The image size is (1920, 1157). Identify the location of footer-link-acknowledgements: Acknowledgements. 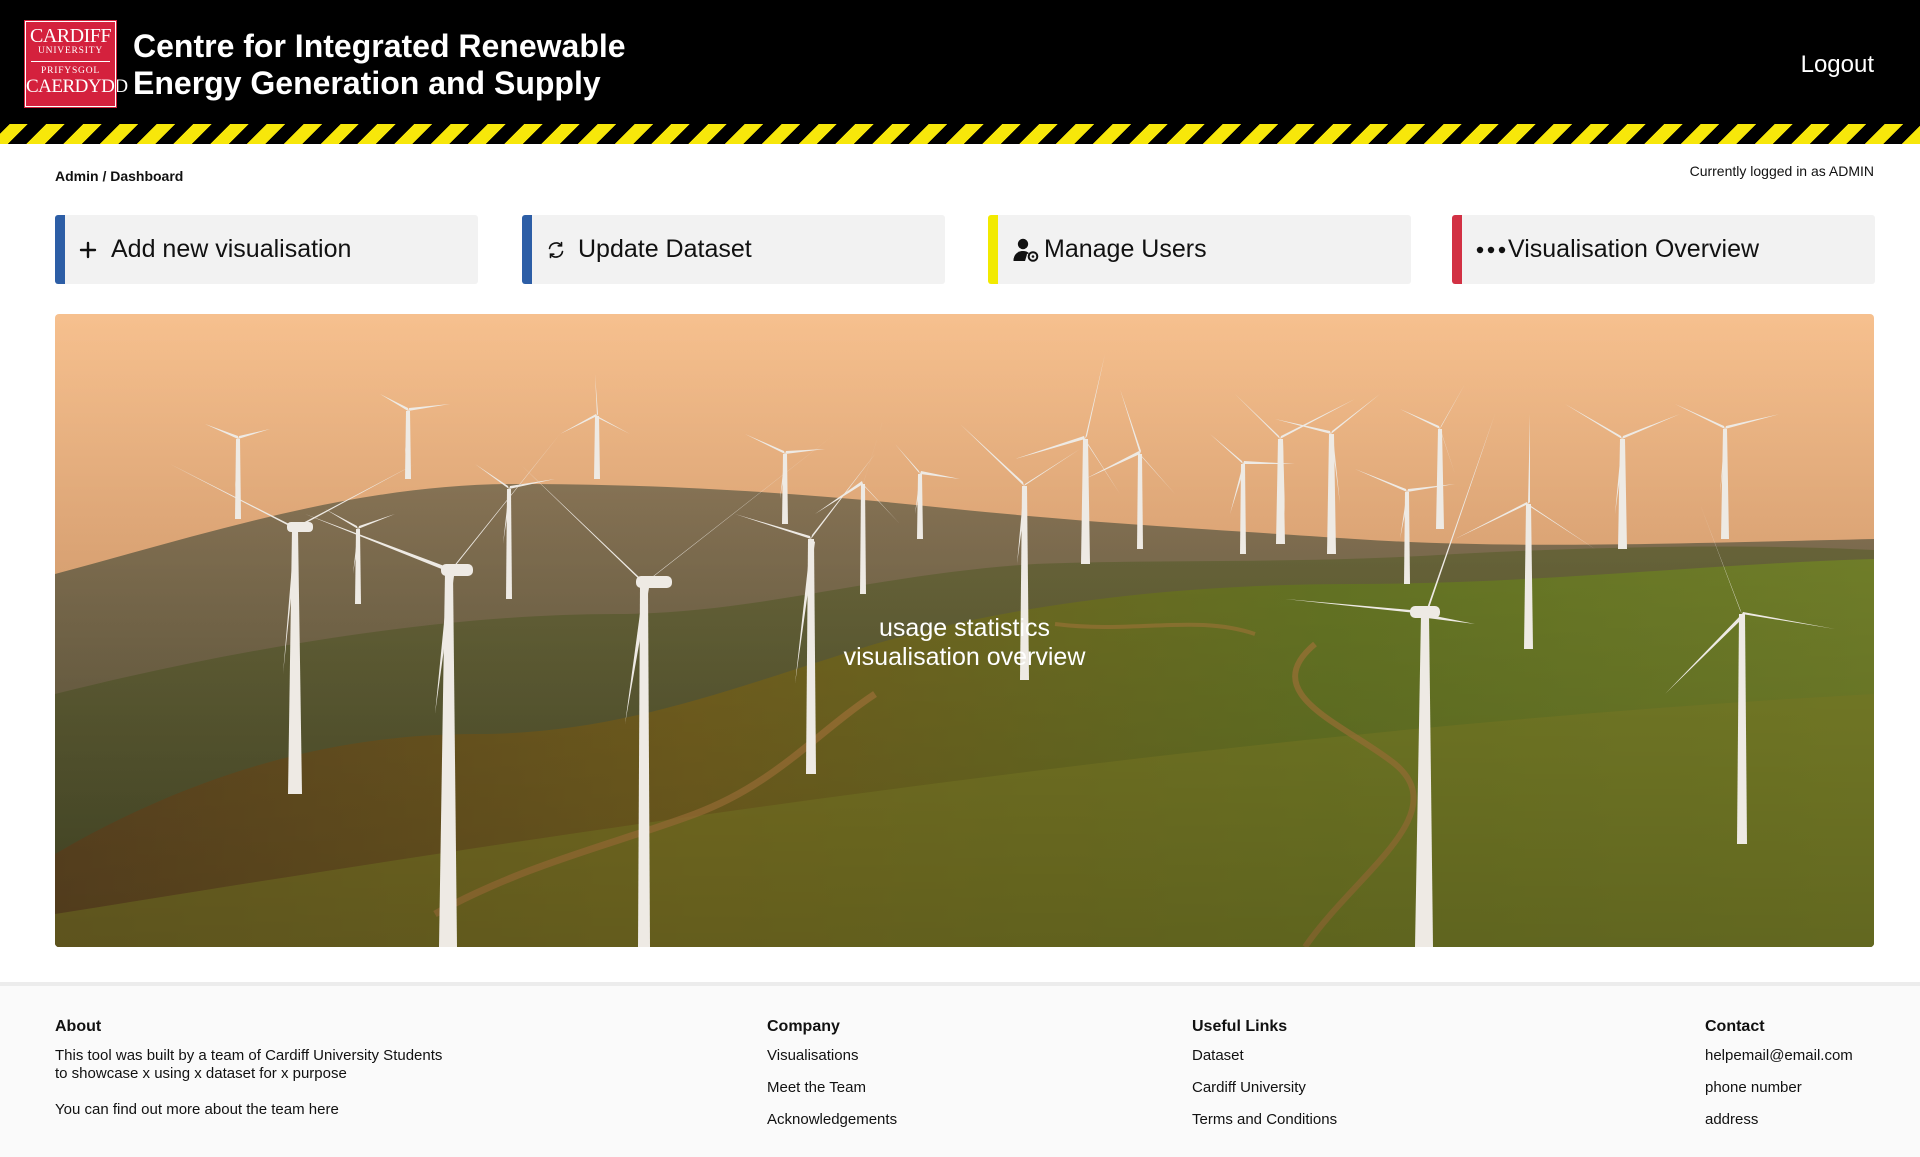
(832, 1120).